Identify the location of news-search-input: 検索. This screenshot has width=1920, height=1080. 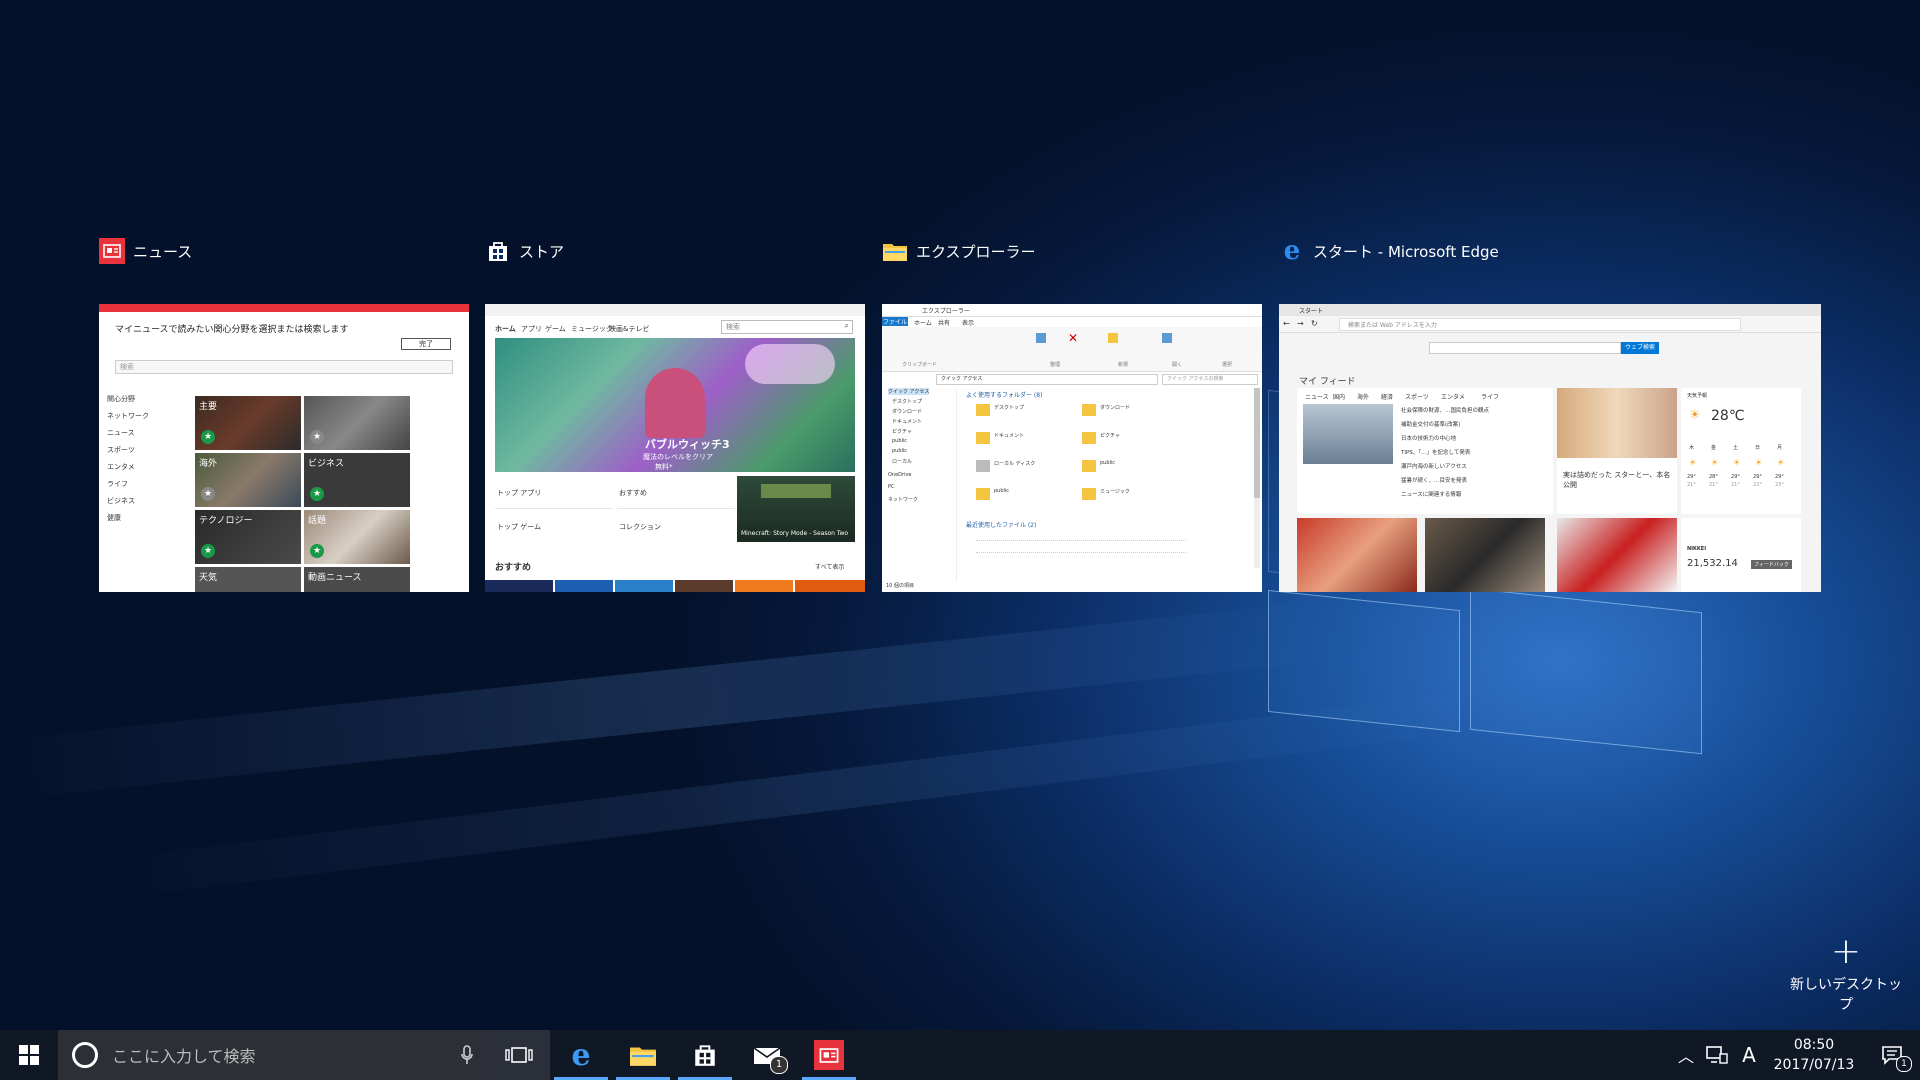
(284, 367).